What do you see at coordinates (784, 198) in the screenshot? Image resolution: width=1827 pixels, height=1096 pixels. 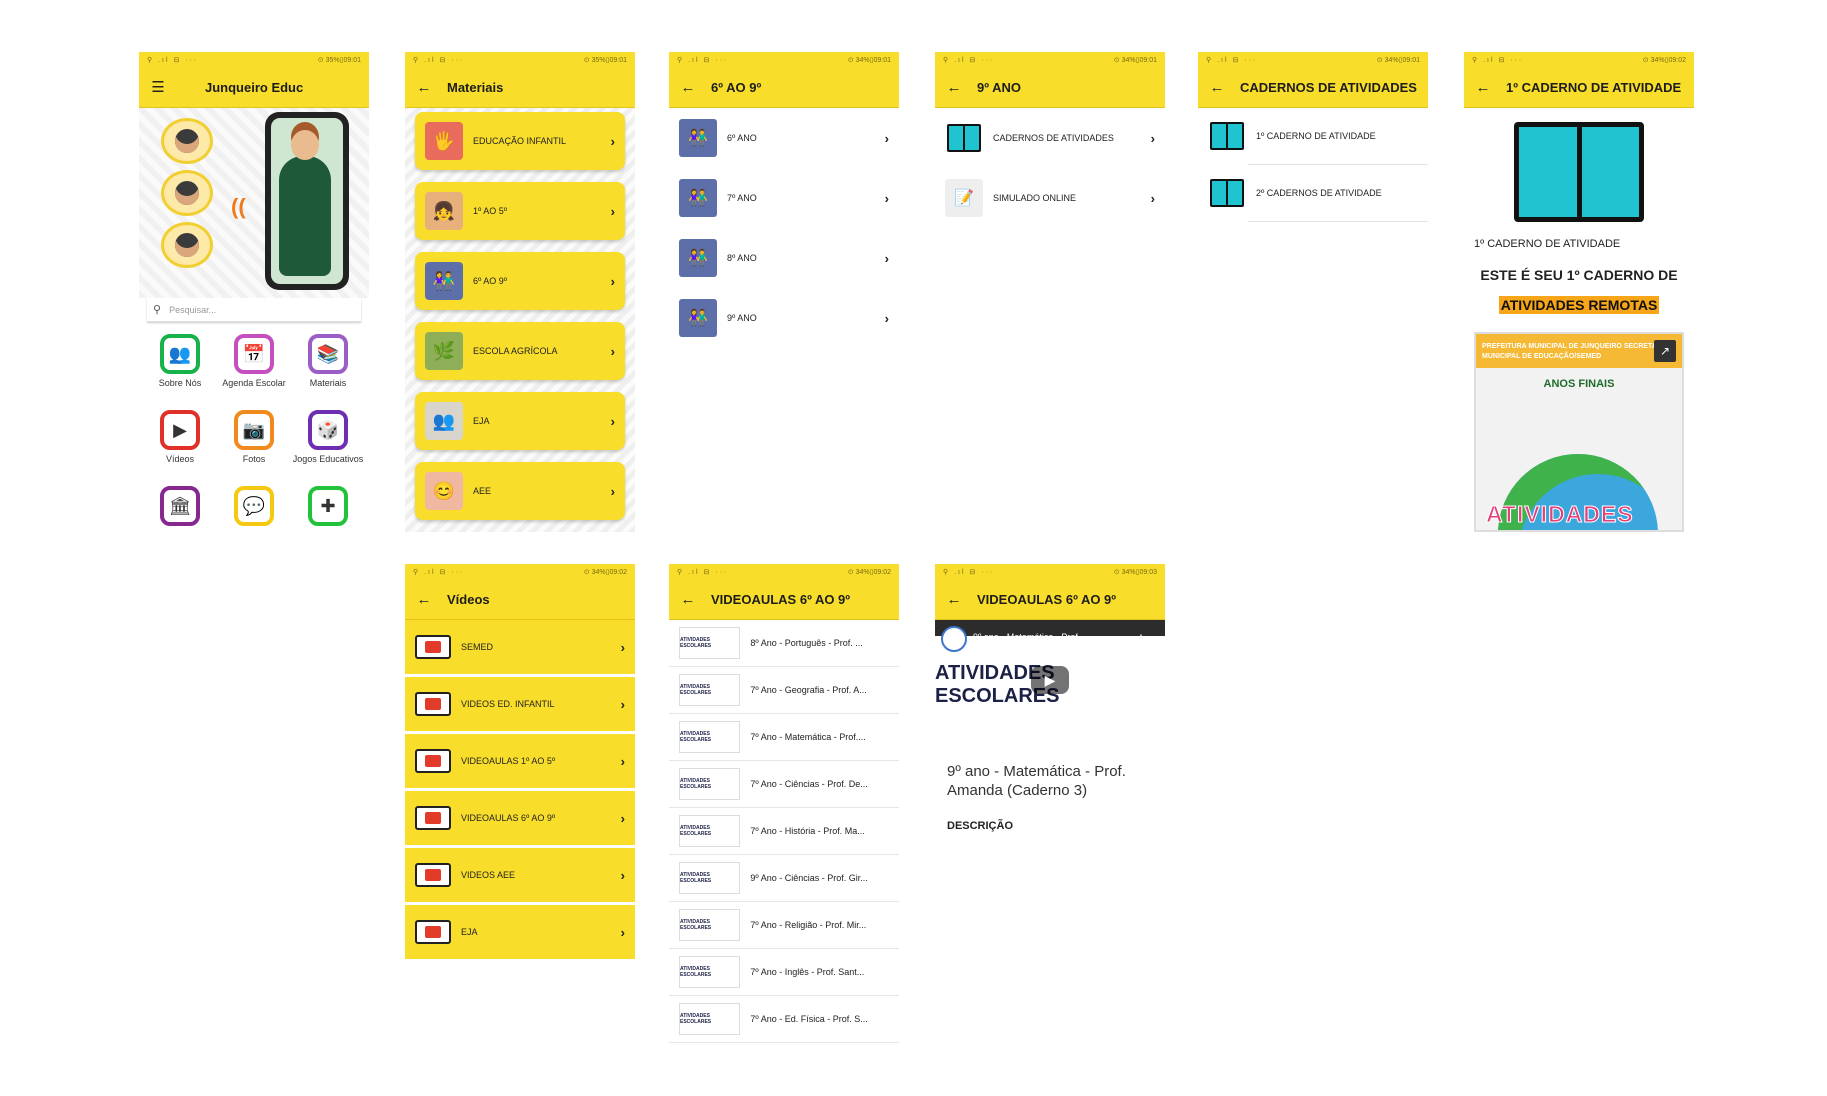 I see `ano-item: 👫 7º ANO ›` at bounding box center [784, 198].